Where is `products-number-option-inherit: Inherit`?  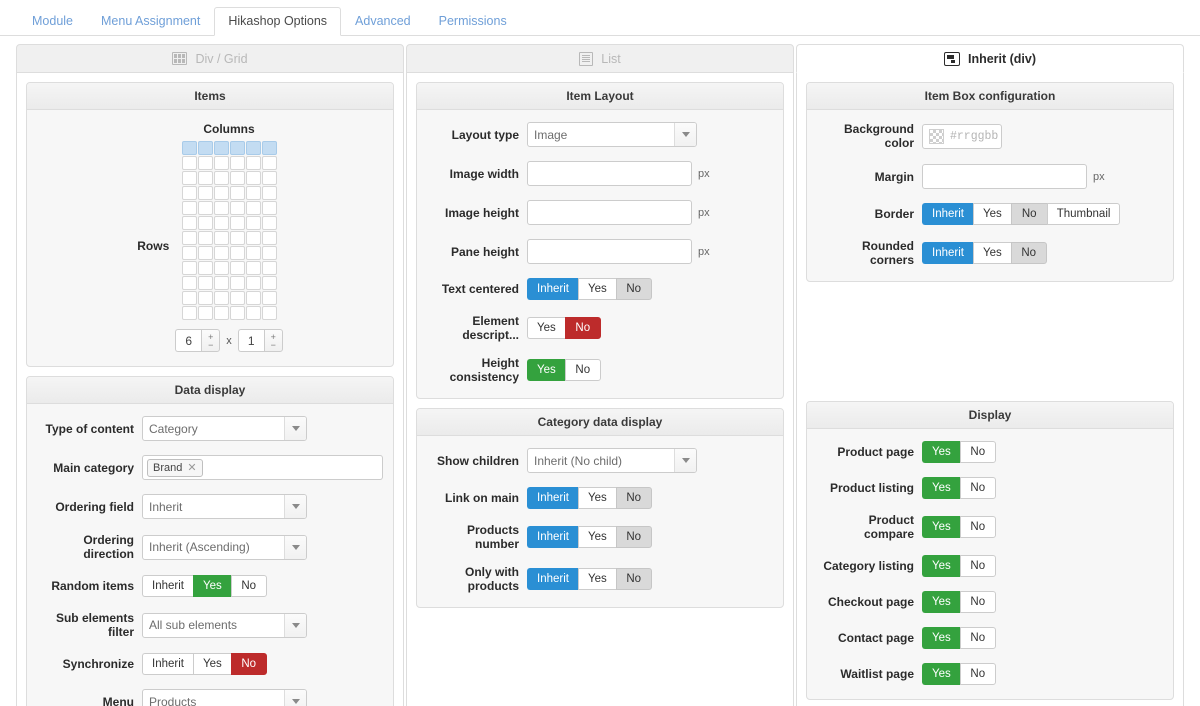 products-number-option-inherit: Inherit is located at coordinates (552, 537).